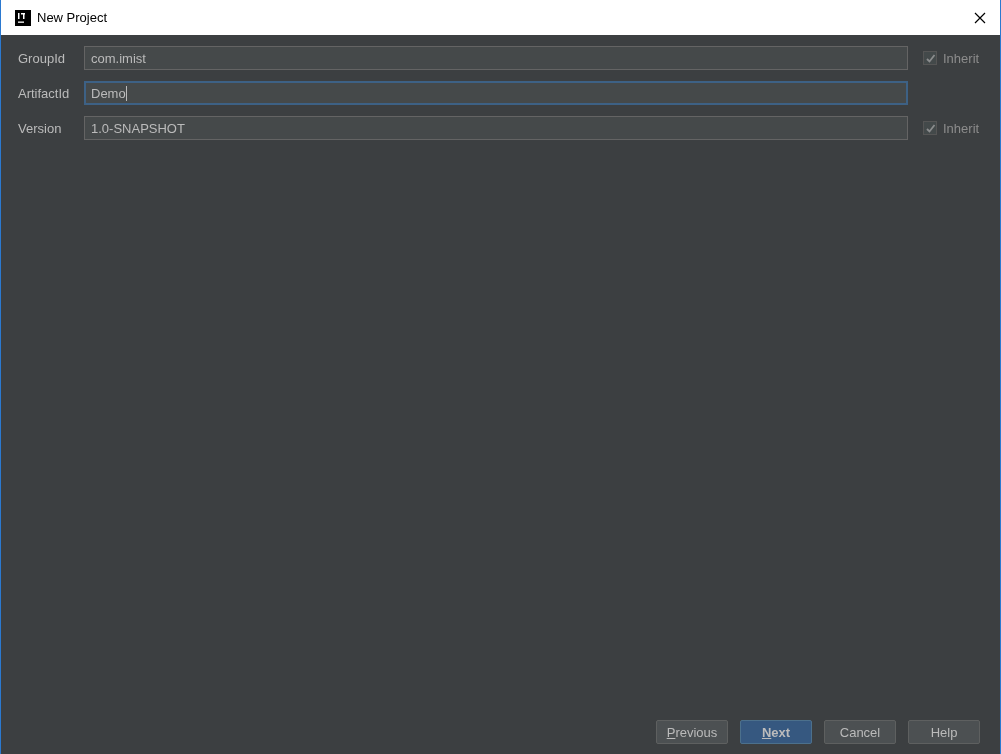 This screenshot has height=754, width=1001. I want to click on dialog-button: Previous, so click(692, 732).